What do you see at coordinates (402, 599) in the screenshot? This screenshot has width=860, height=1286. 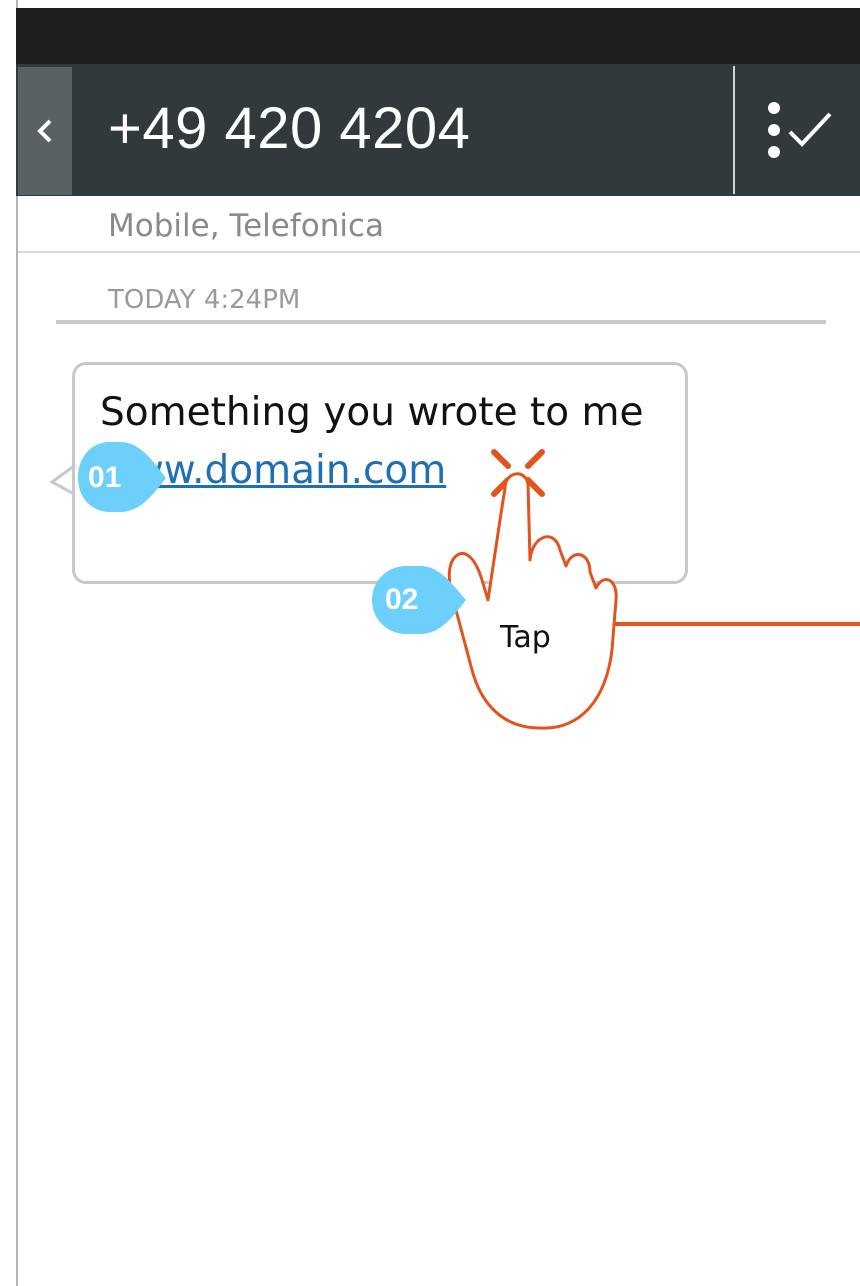 I see `badge-02-label: 02` at bounding box center [402, 599].